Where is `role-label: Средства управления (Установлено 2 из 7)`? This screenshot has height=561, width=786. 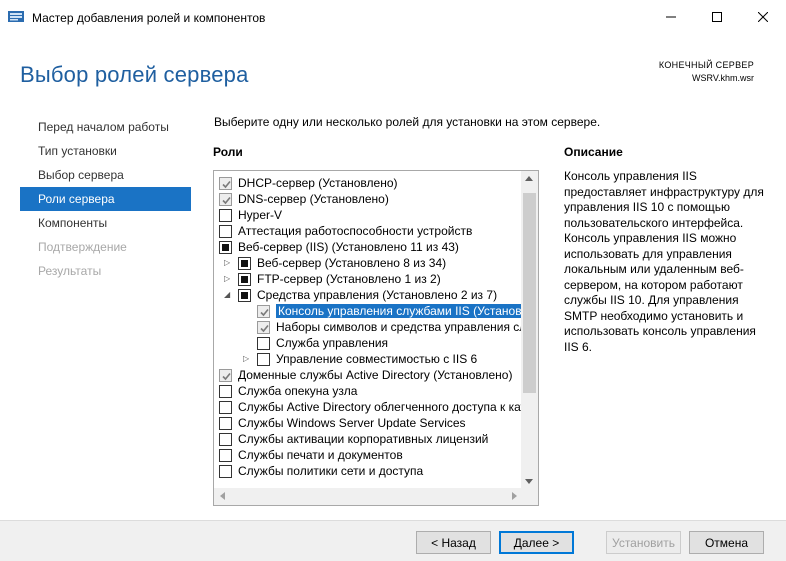 role-label: Средства управления (Установлено 2 из 7) is located at coordinates (377, 295).